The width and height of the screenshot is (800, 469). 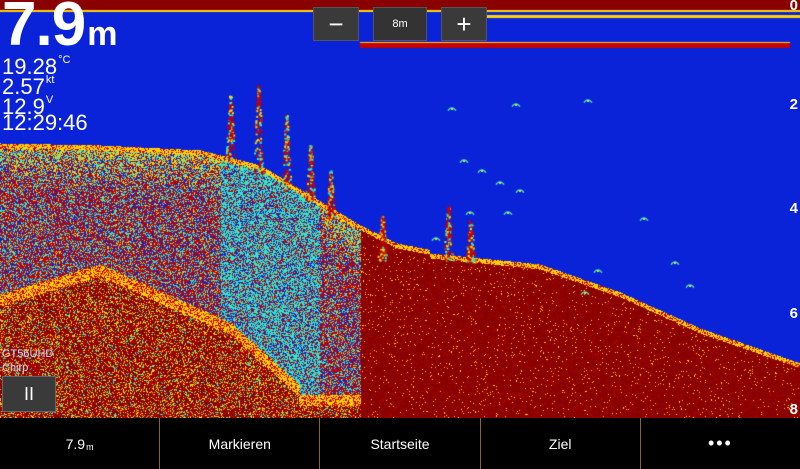 I want to click on depth-value: 7.9, so click(x=44, y=29).